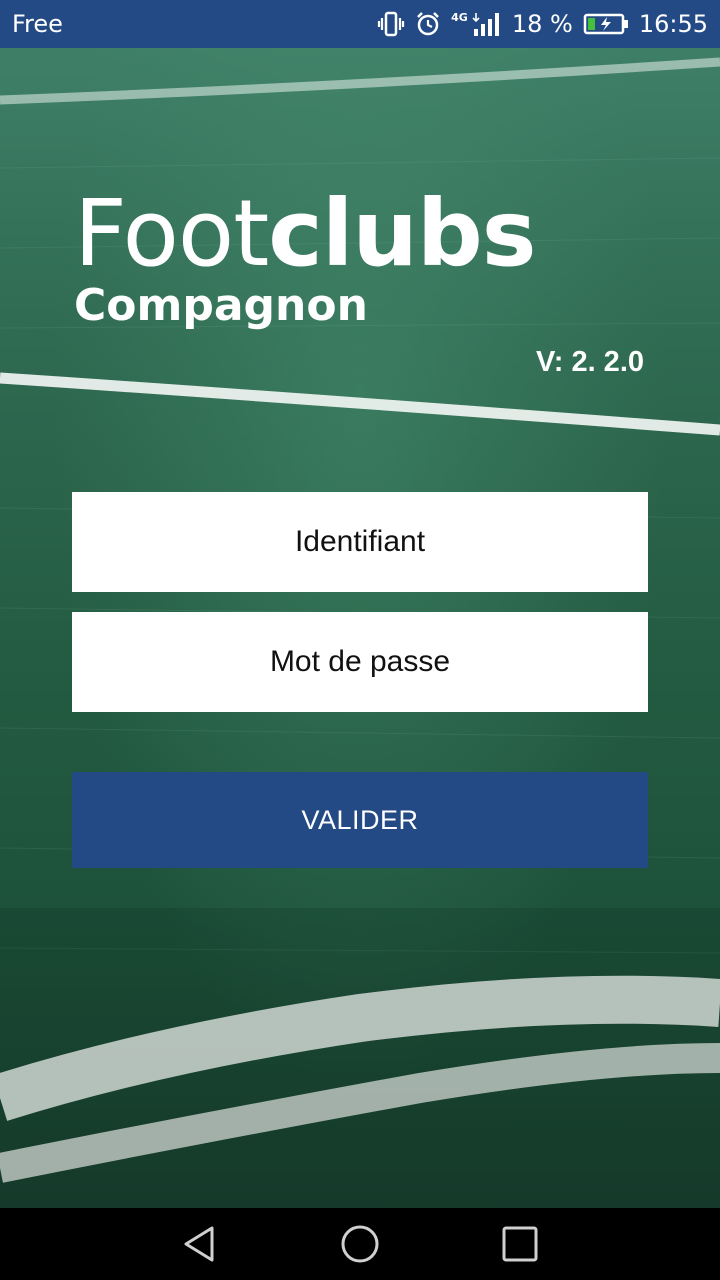  Describe the element at coordinates (673, 24) in the screenshot. I see `clock-time: 16:55` at that location.